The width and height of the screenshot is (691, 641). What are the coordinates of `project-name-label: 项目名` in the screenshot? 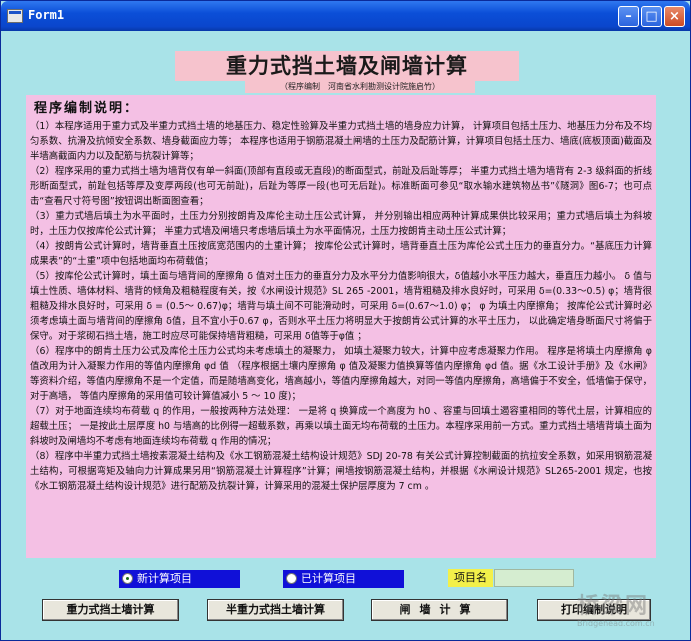 It's located at (470, 578).